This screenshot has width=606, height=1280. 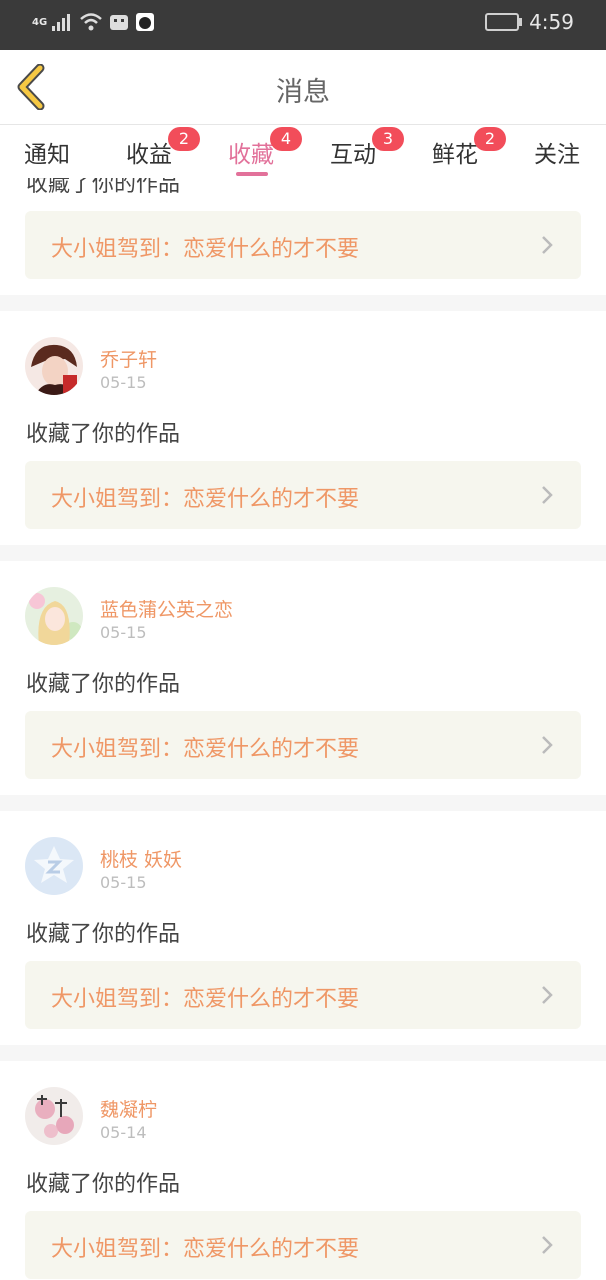 What do you see at coordinates (303, 92) in the screenshot?
I see `page-title: 消息` at bounding box center [303, 92].